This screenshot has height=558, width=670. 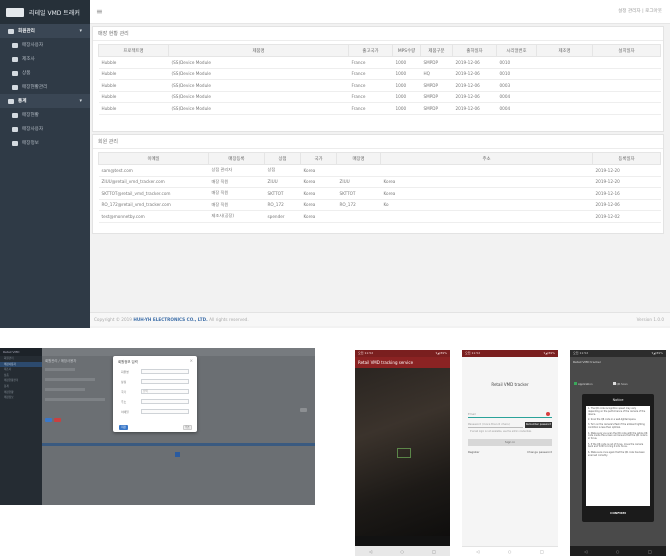 I want to click on column-header: 출하일자, so click(x=474, y=50).